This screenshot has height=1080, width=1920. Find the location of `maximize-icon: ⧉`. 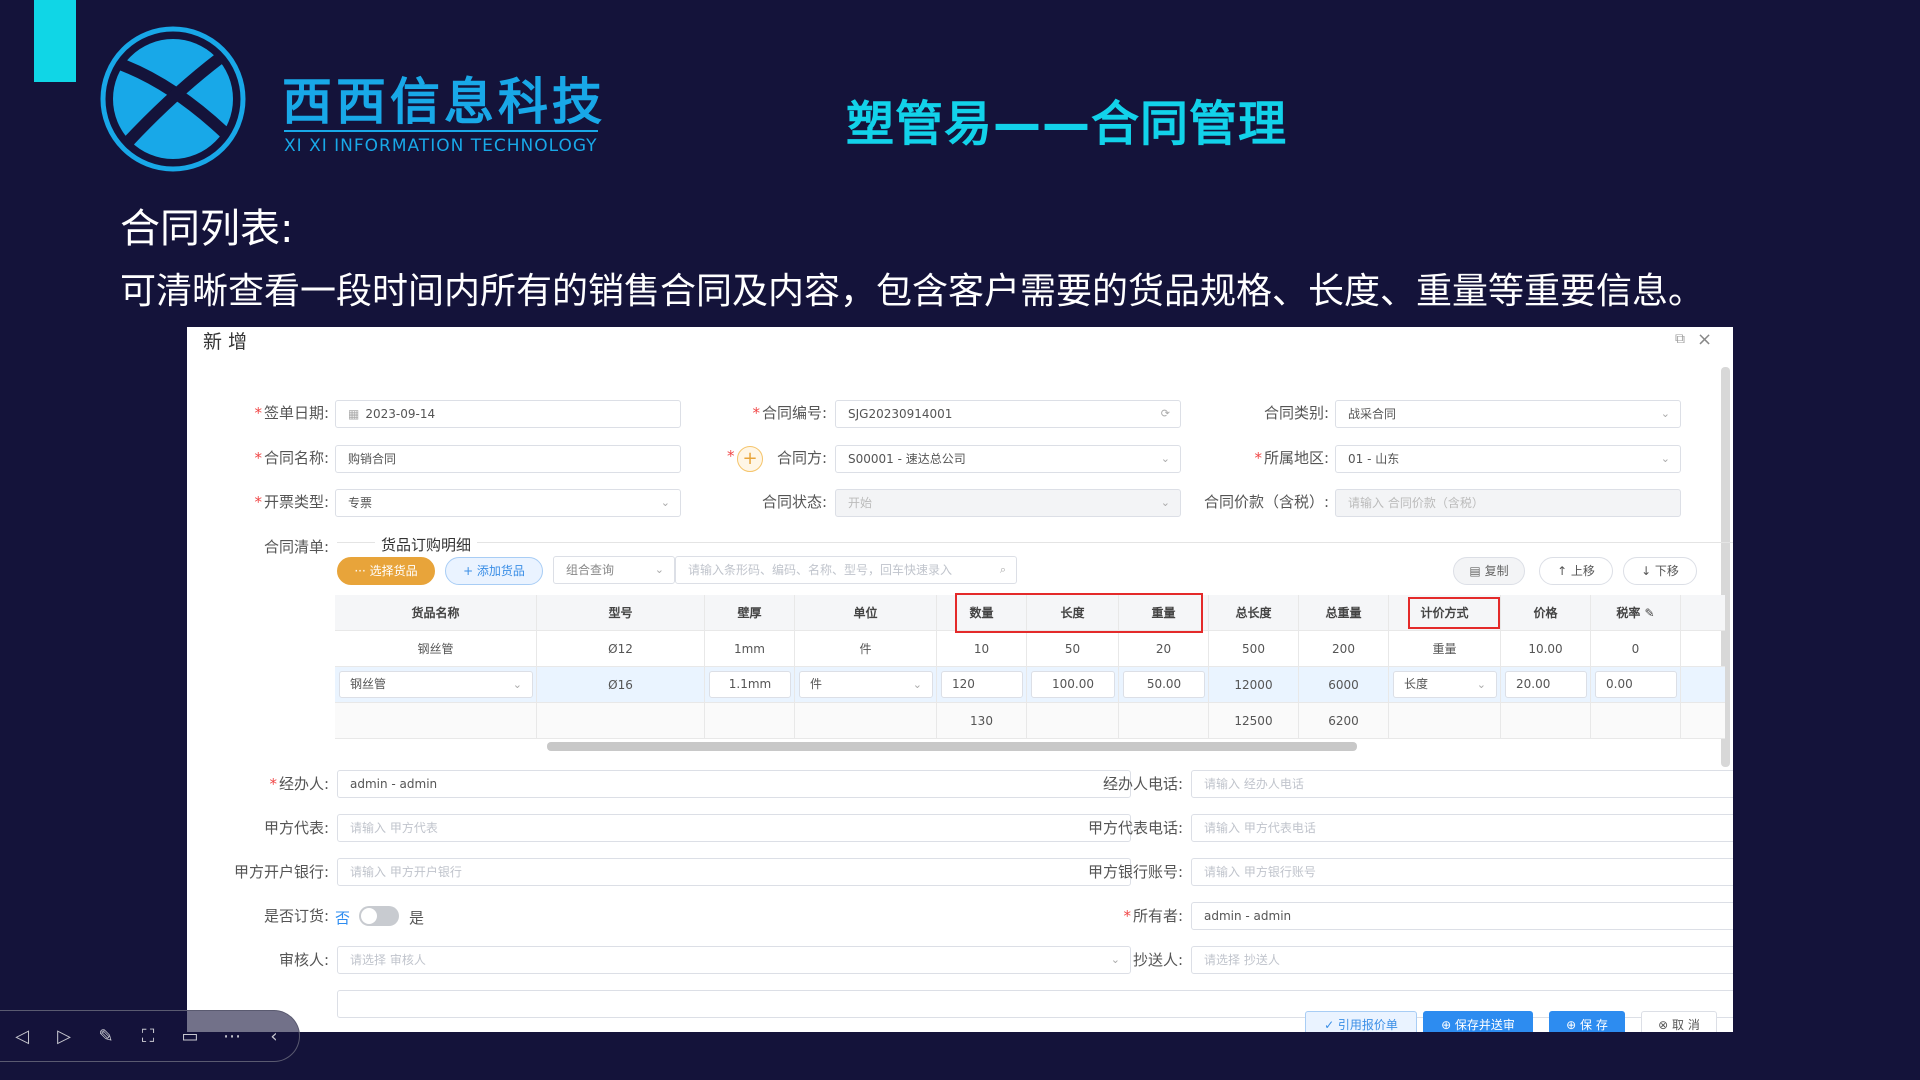

maximize-icon: ⧉ is located at coordinates (1680, 339).